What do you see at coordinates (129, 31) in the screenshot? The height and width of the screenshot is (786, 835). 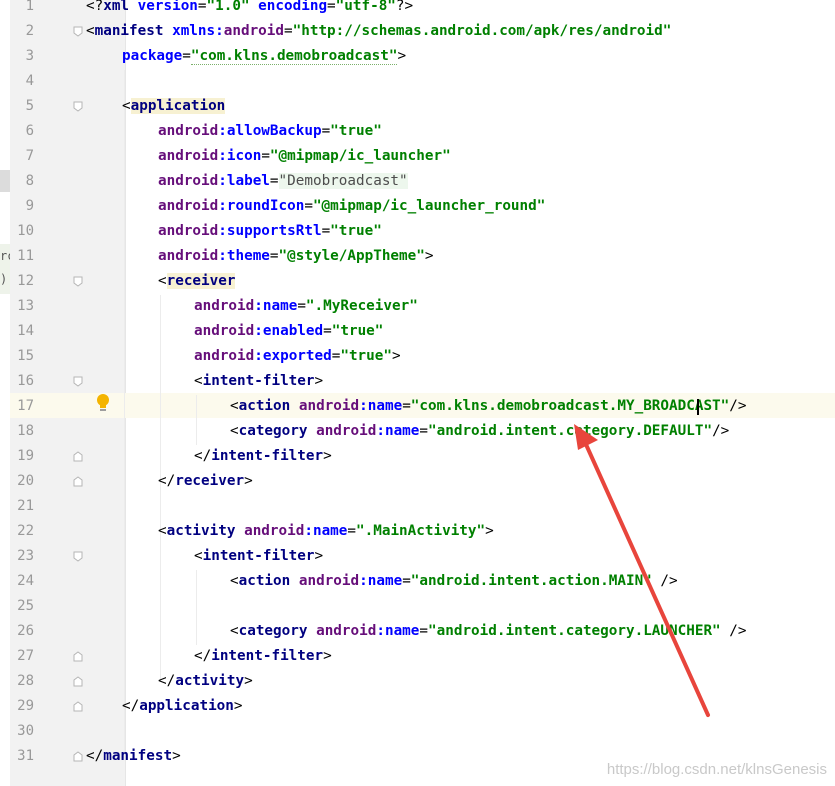 I see `token: manifest` at bounding box center [129, 31].